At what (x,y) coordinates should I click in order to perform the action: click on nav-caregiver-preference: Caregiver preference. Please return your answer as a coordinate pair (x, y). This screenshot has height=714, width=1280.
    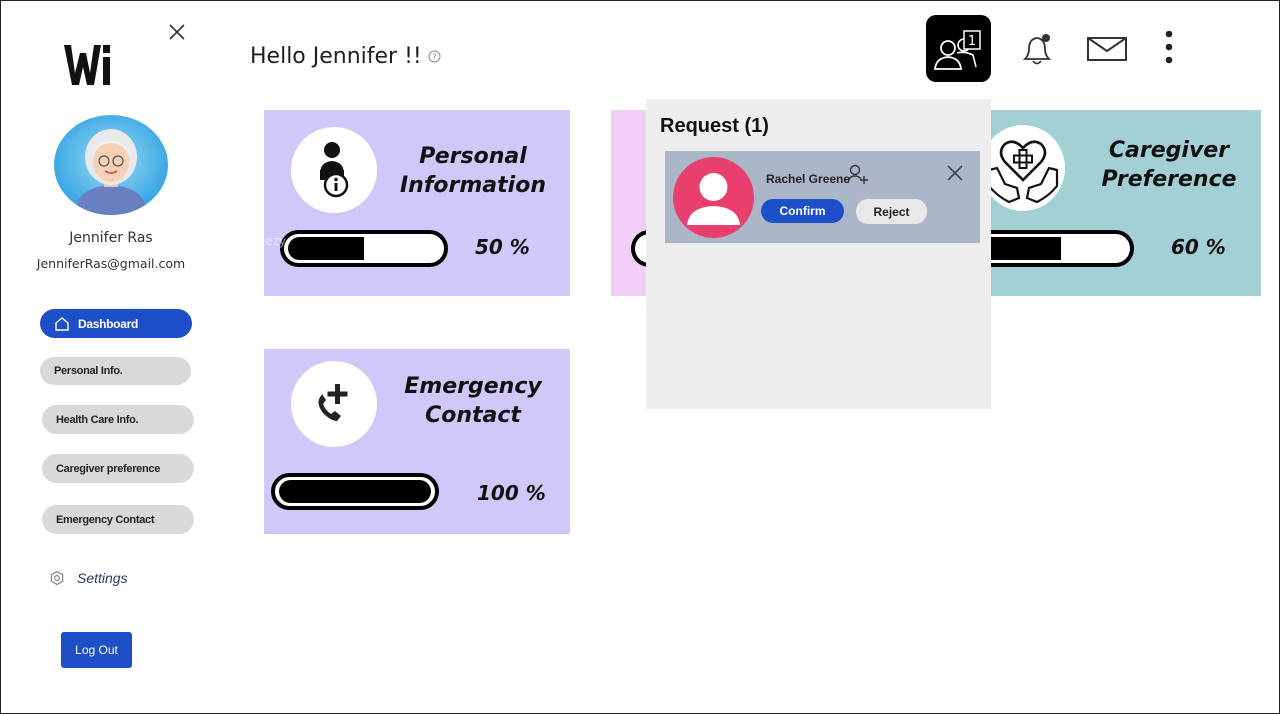
    Looking at the image, I should click on (118, 468).